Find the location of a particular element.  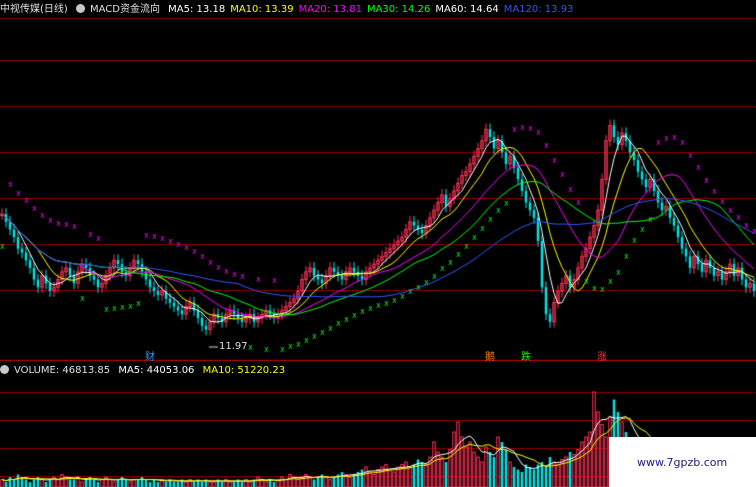

volume-toggle-icon is located at coordinates (4, 369).